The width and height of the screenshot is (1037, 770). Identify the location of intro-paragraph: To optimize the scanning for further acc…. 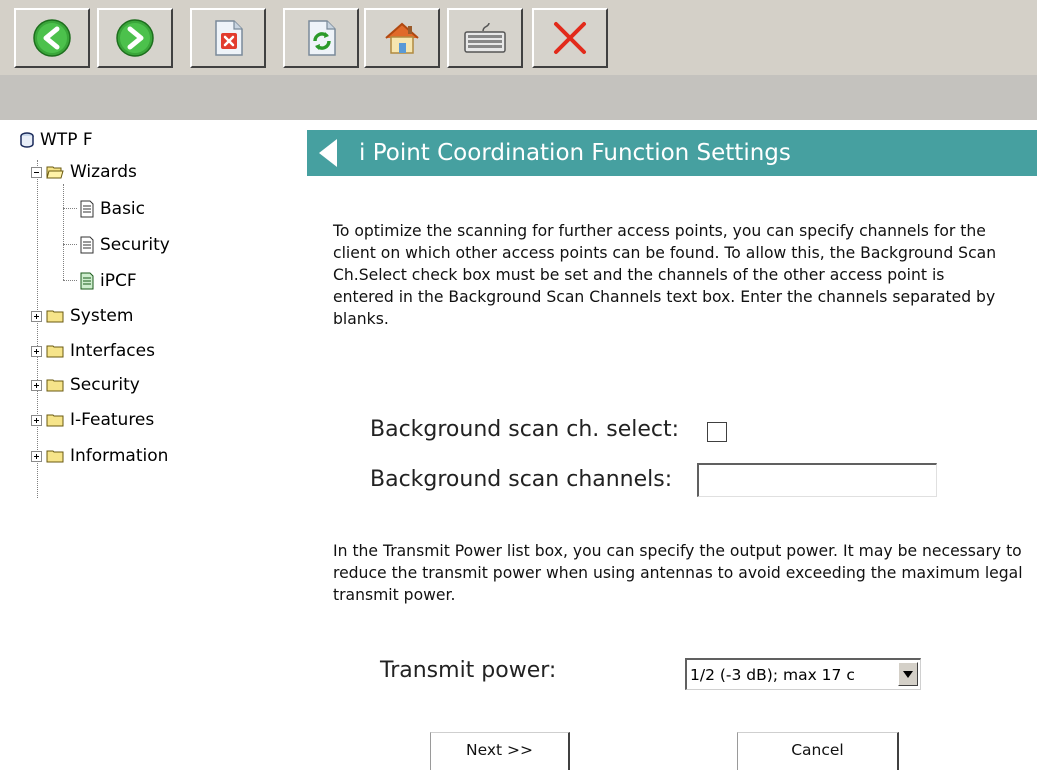
(665, 275).